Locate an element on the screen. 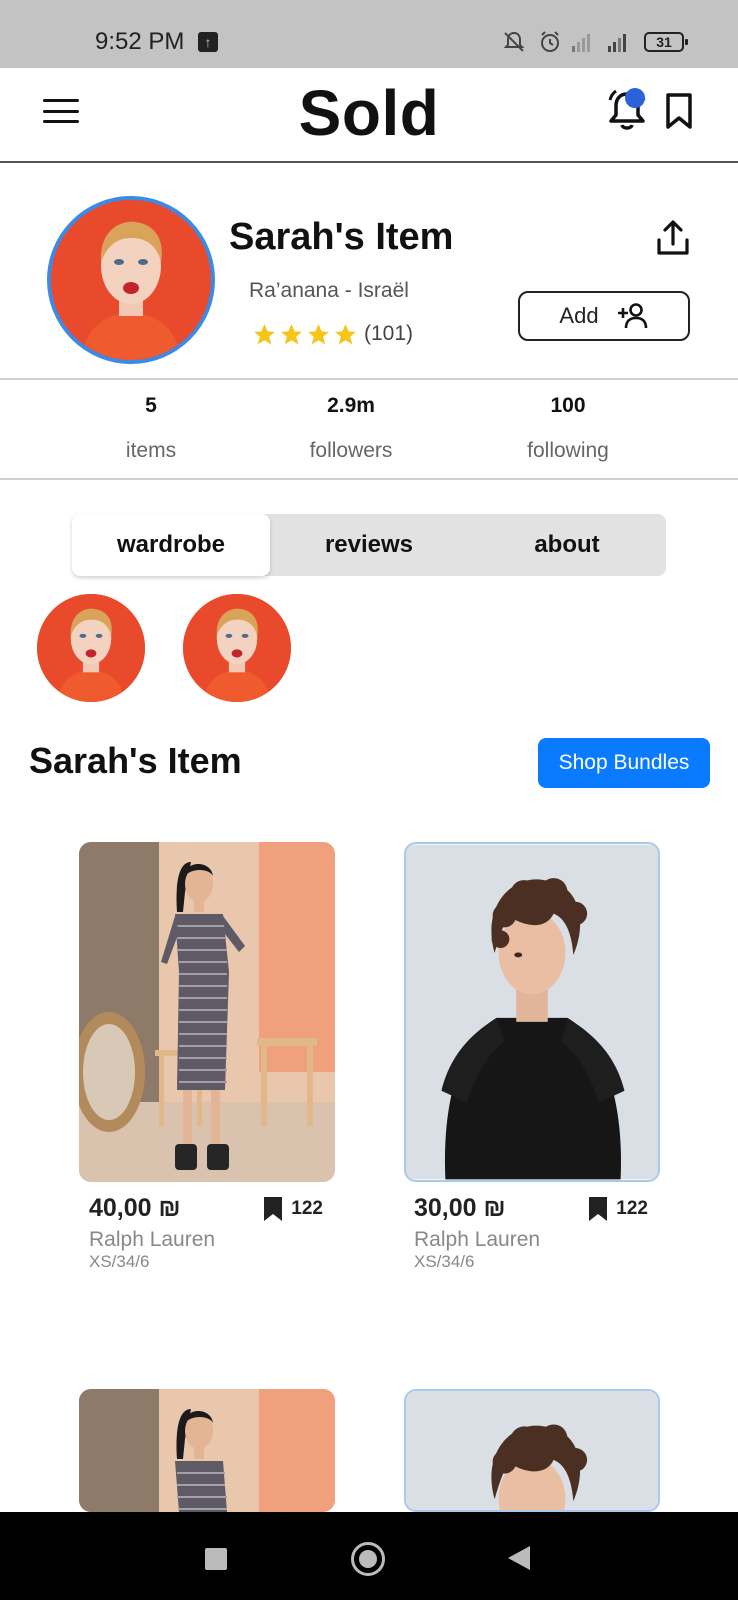 This screenshot has width=738, height=1600. stat-value: 100 is located at coordinates (568, 405).